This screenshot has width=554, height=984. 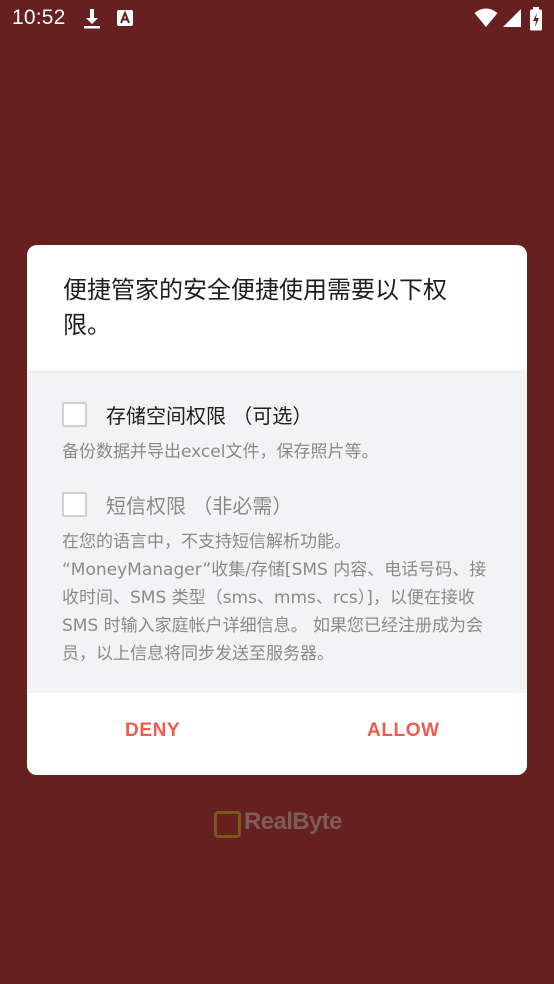 What do you see at coordinates (512, 20) in the screenshot?
I see `signal-icon` at bounding box center [512, 20].